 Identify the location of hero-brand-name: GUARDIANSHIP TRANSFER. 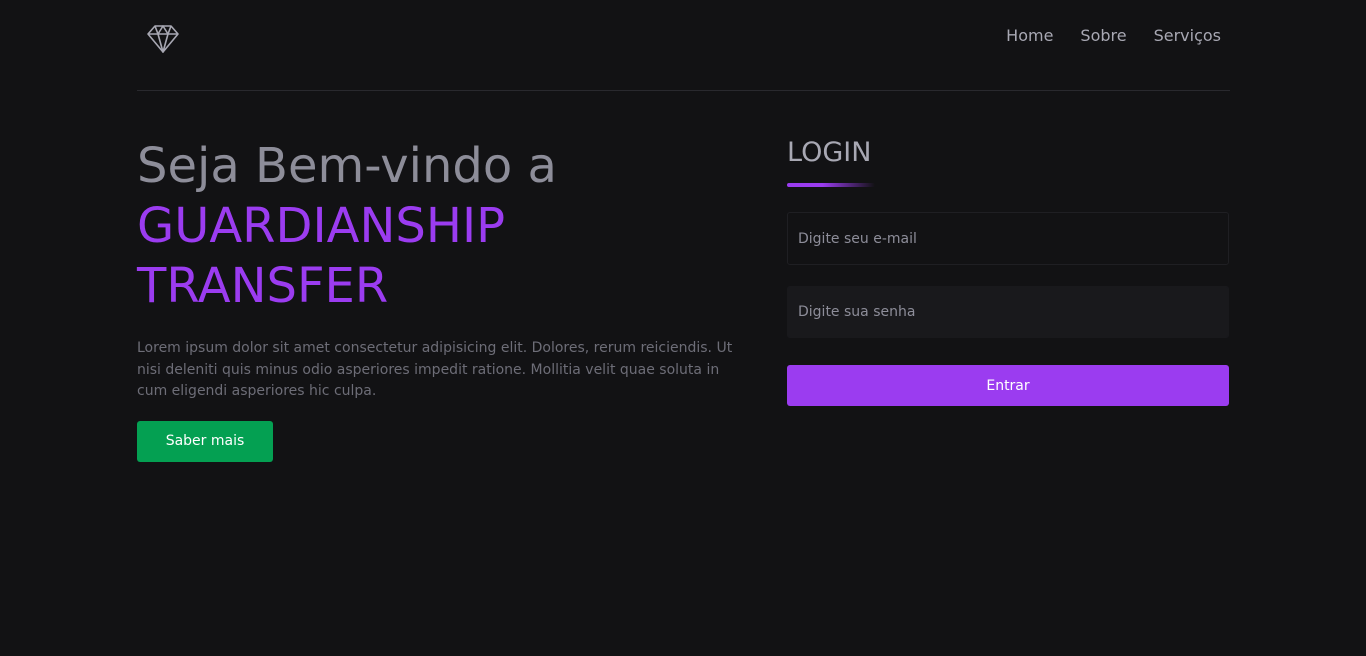
(321, 256).